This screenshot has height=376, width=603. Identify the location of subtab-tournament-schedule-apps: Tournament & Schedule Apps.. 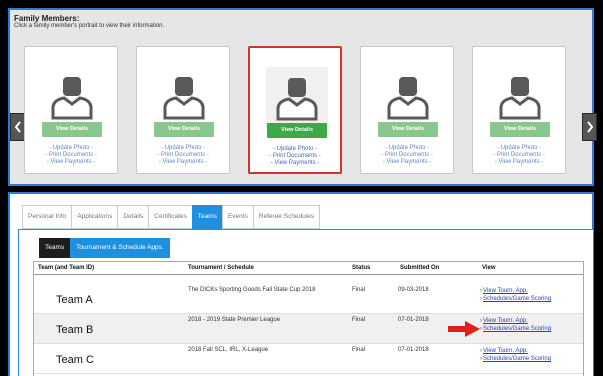
(120, 248).